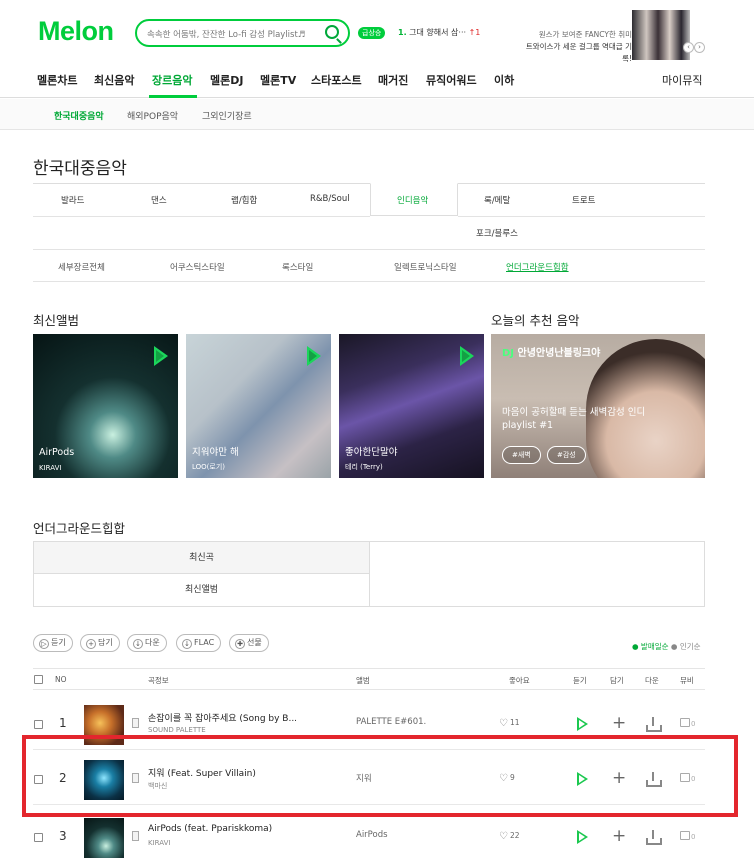 The image size is (754, 866). What do you see at coordinates (688, 47) in the screenshot?
I see `chevron-left-icon: ‹` at bounding box center [688, 47].